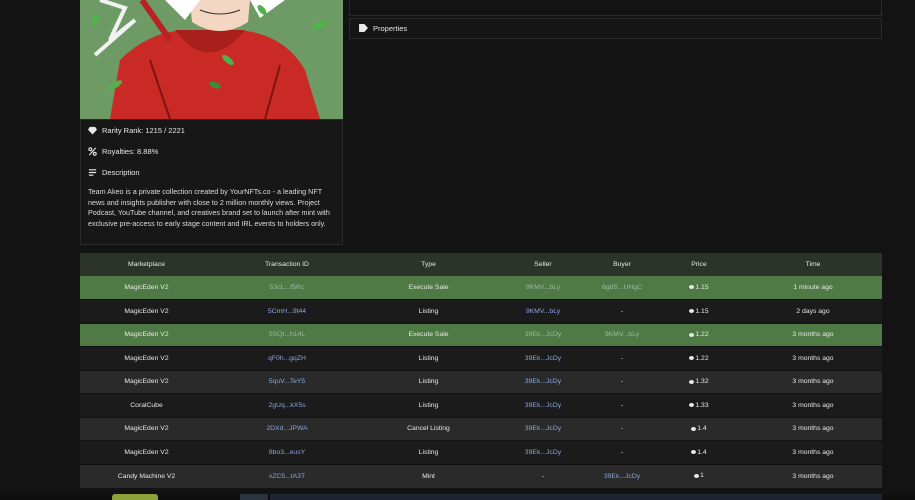  I want to click on transaction-id-link: 2DXd...JPWA, so click(286, 428).